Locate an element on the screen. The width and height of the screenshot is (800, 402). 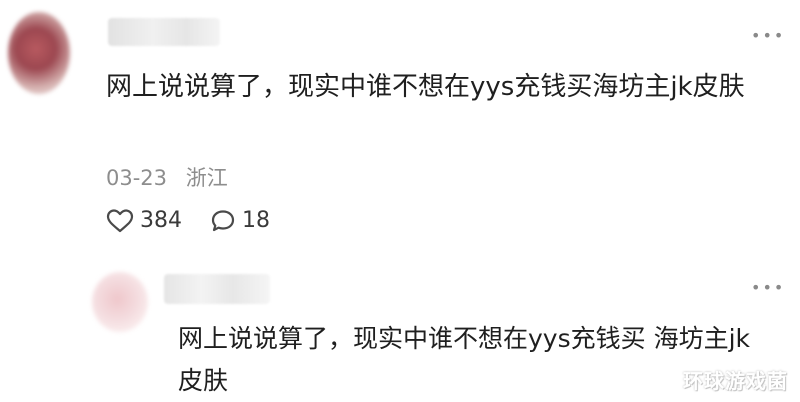
reply-count: 18 is located at coordinates (256, 220).